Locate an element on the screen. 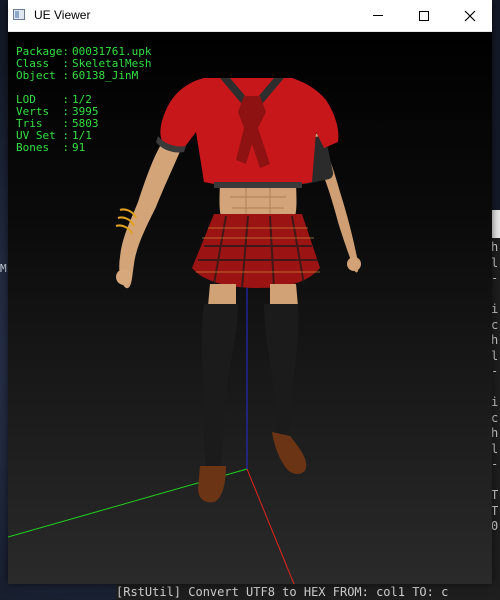  app-window-icon is located at coordinates (19, 14).